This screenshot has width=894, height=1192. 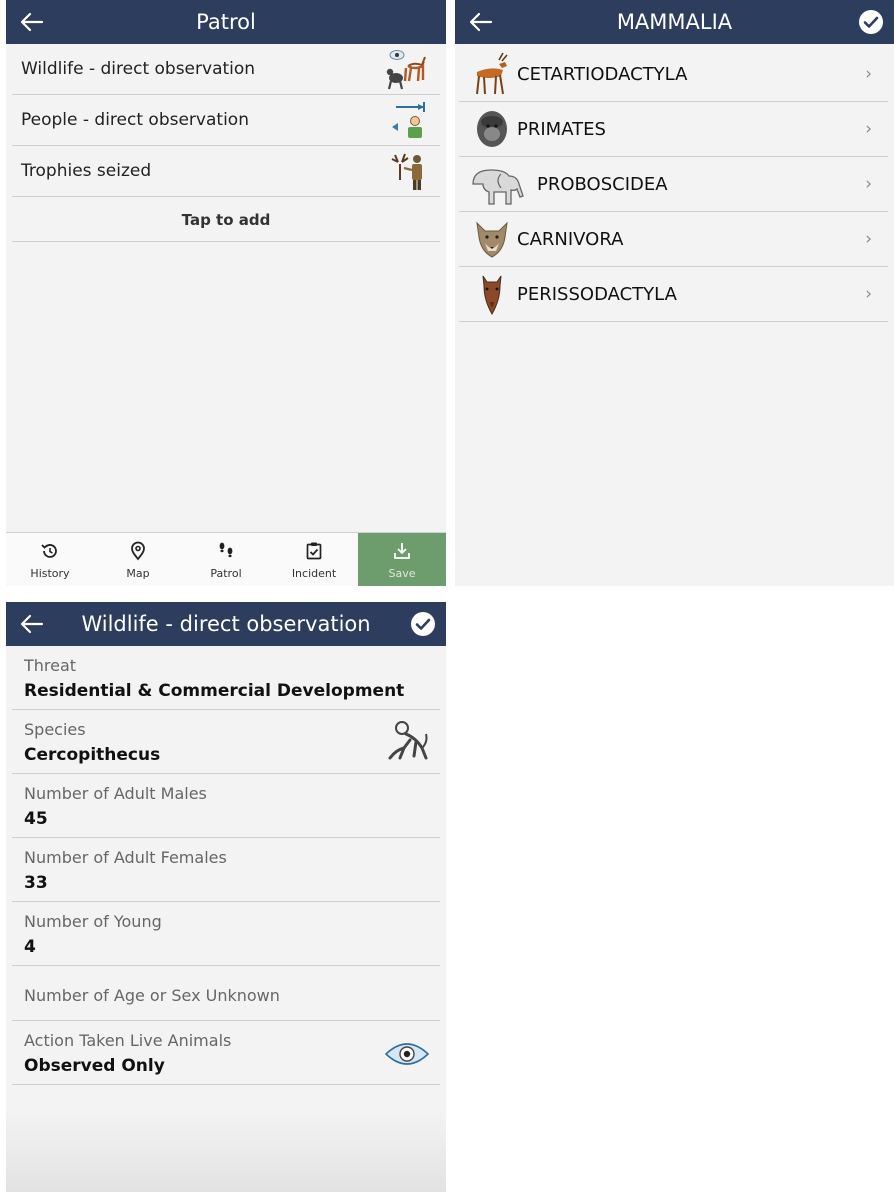 I want to click on download-icon, so click(x=402, y=551).